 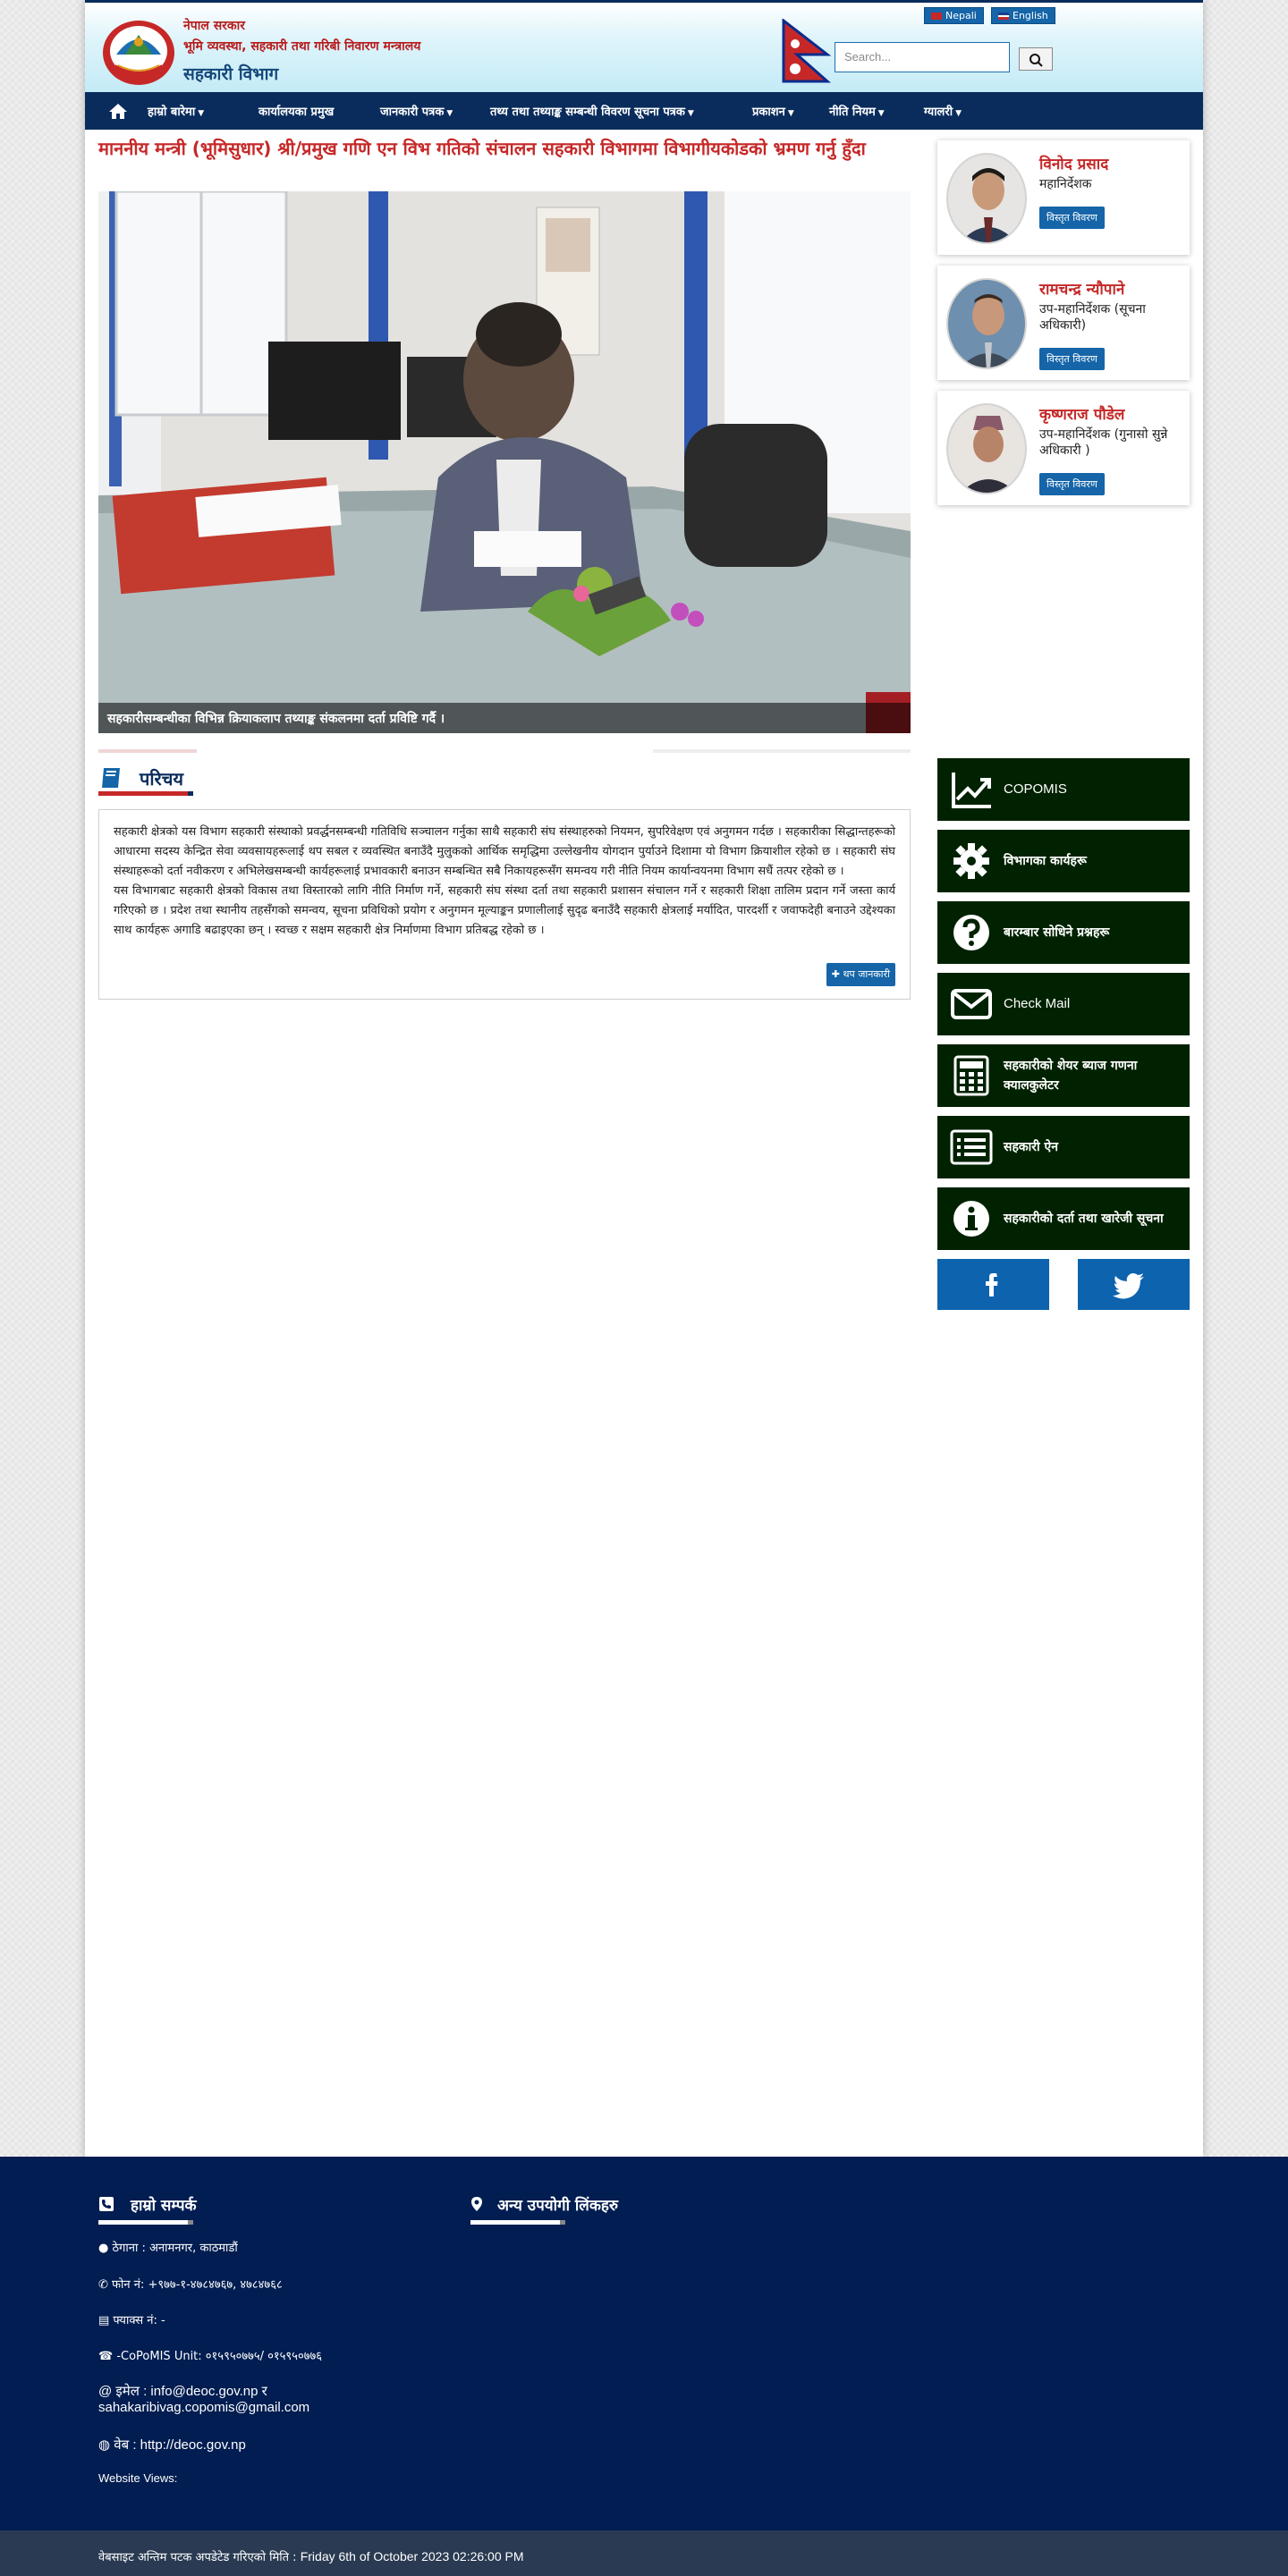 I want to click on quicklink-label: सहकारीको दर्ता तथा खारेजी सूचना, so click(x=1084, y=1219).